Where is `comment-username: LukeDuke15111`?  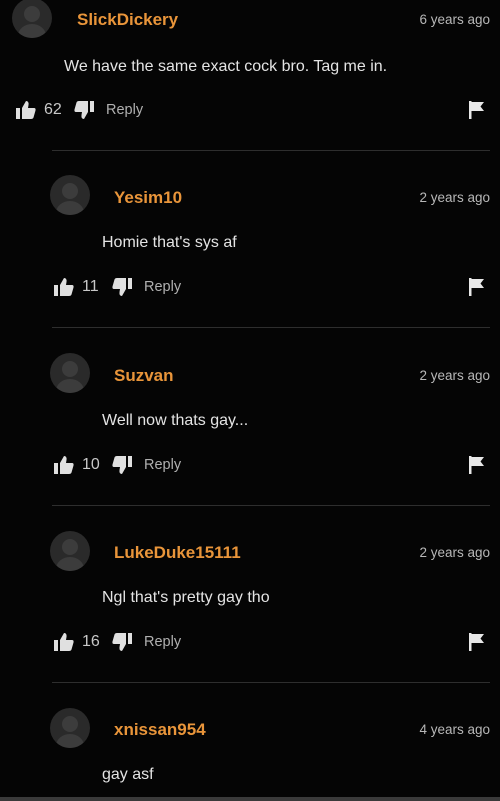
comment-username: LukeDuke15111 is located at coordinates (177, 553).